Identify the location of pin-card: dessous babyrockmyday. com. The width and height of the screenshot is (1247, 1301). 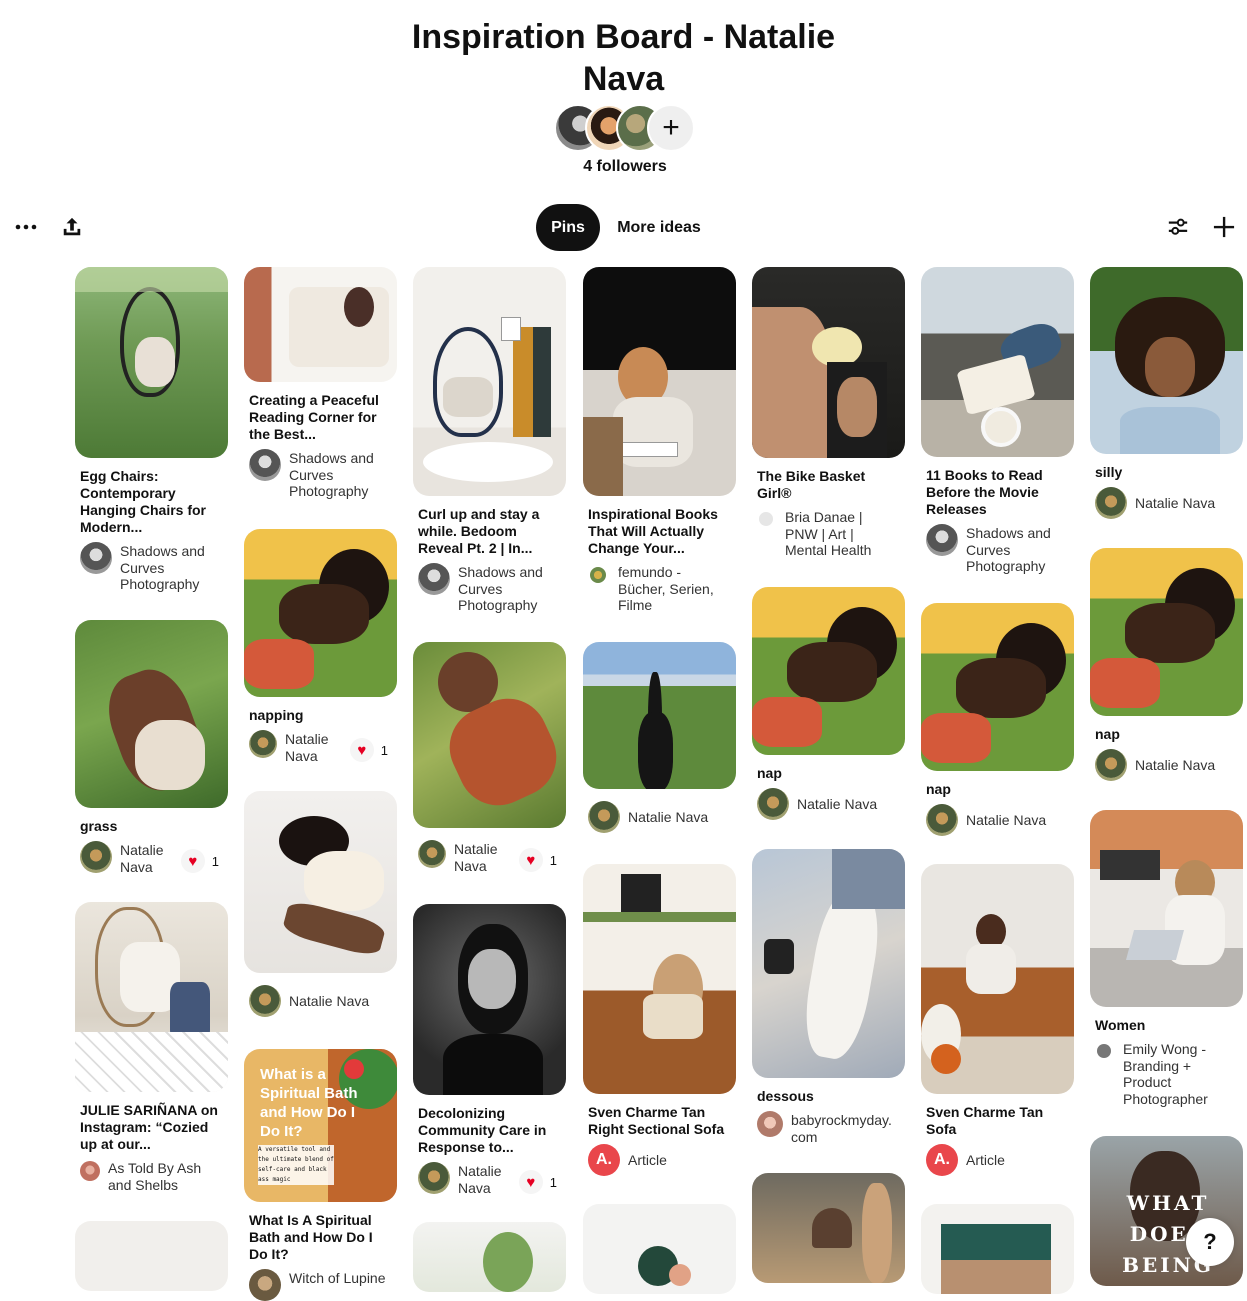
(828, 997).